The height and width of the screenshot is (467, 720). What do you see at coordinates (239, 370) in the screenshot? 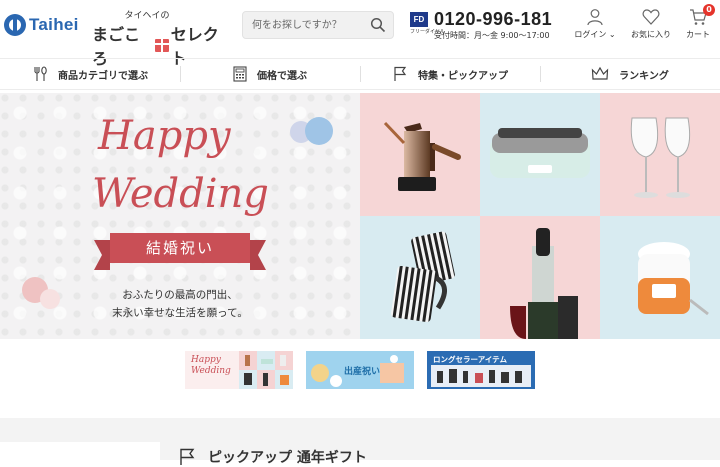
I see `banner-wedding: Happy Wedding` at bounding box center [239, 370].